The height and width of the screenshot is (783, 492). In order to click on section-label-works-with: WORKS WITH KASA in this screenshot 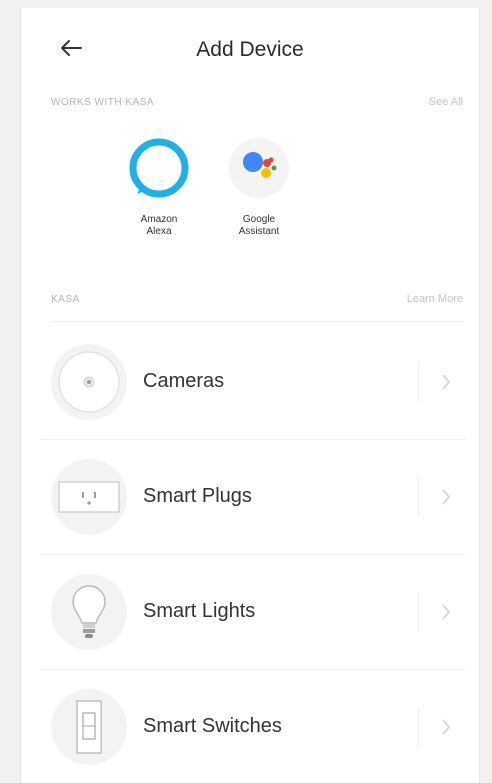, I will do `click(103, 102)`.